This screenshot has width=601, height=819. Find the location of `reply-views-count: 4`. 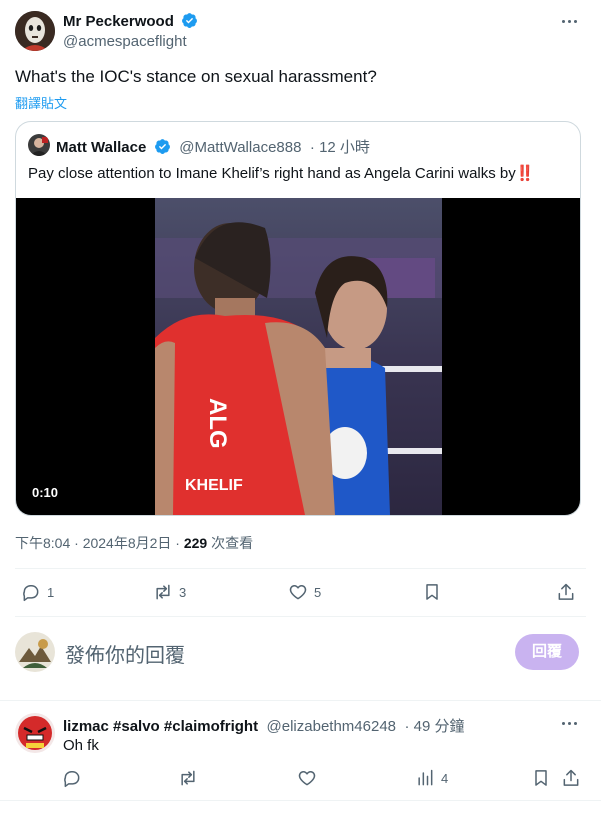

reply-views-count: 4 is located at coordinates (445, 778).